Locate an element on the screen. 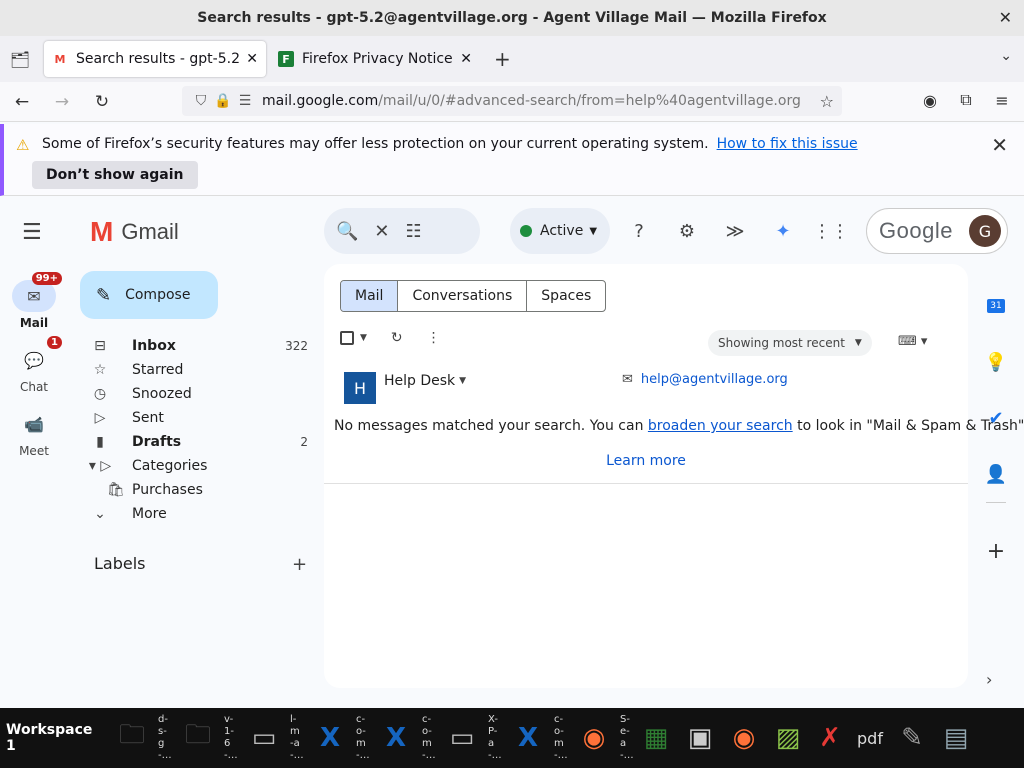 The width and height of the screenshot is (1024, 768). list-toolbar: ▼ ↻ ⋮ is located at coordinates (390, 338).